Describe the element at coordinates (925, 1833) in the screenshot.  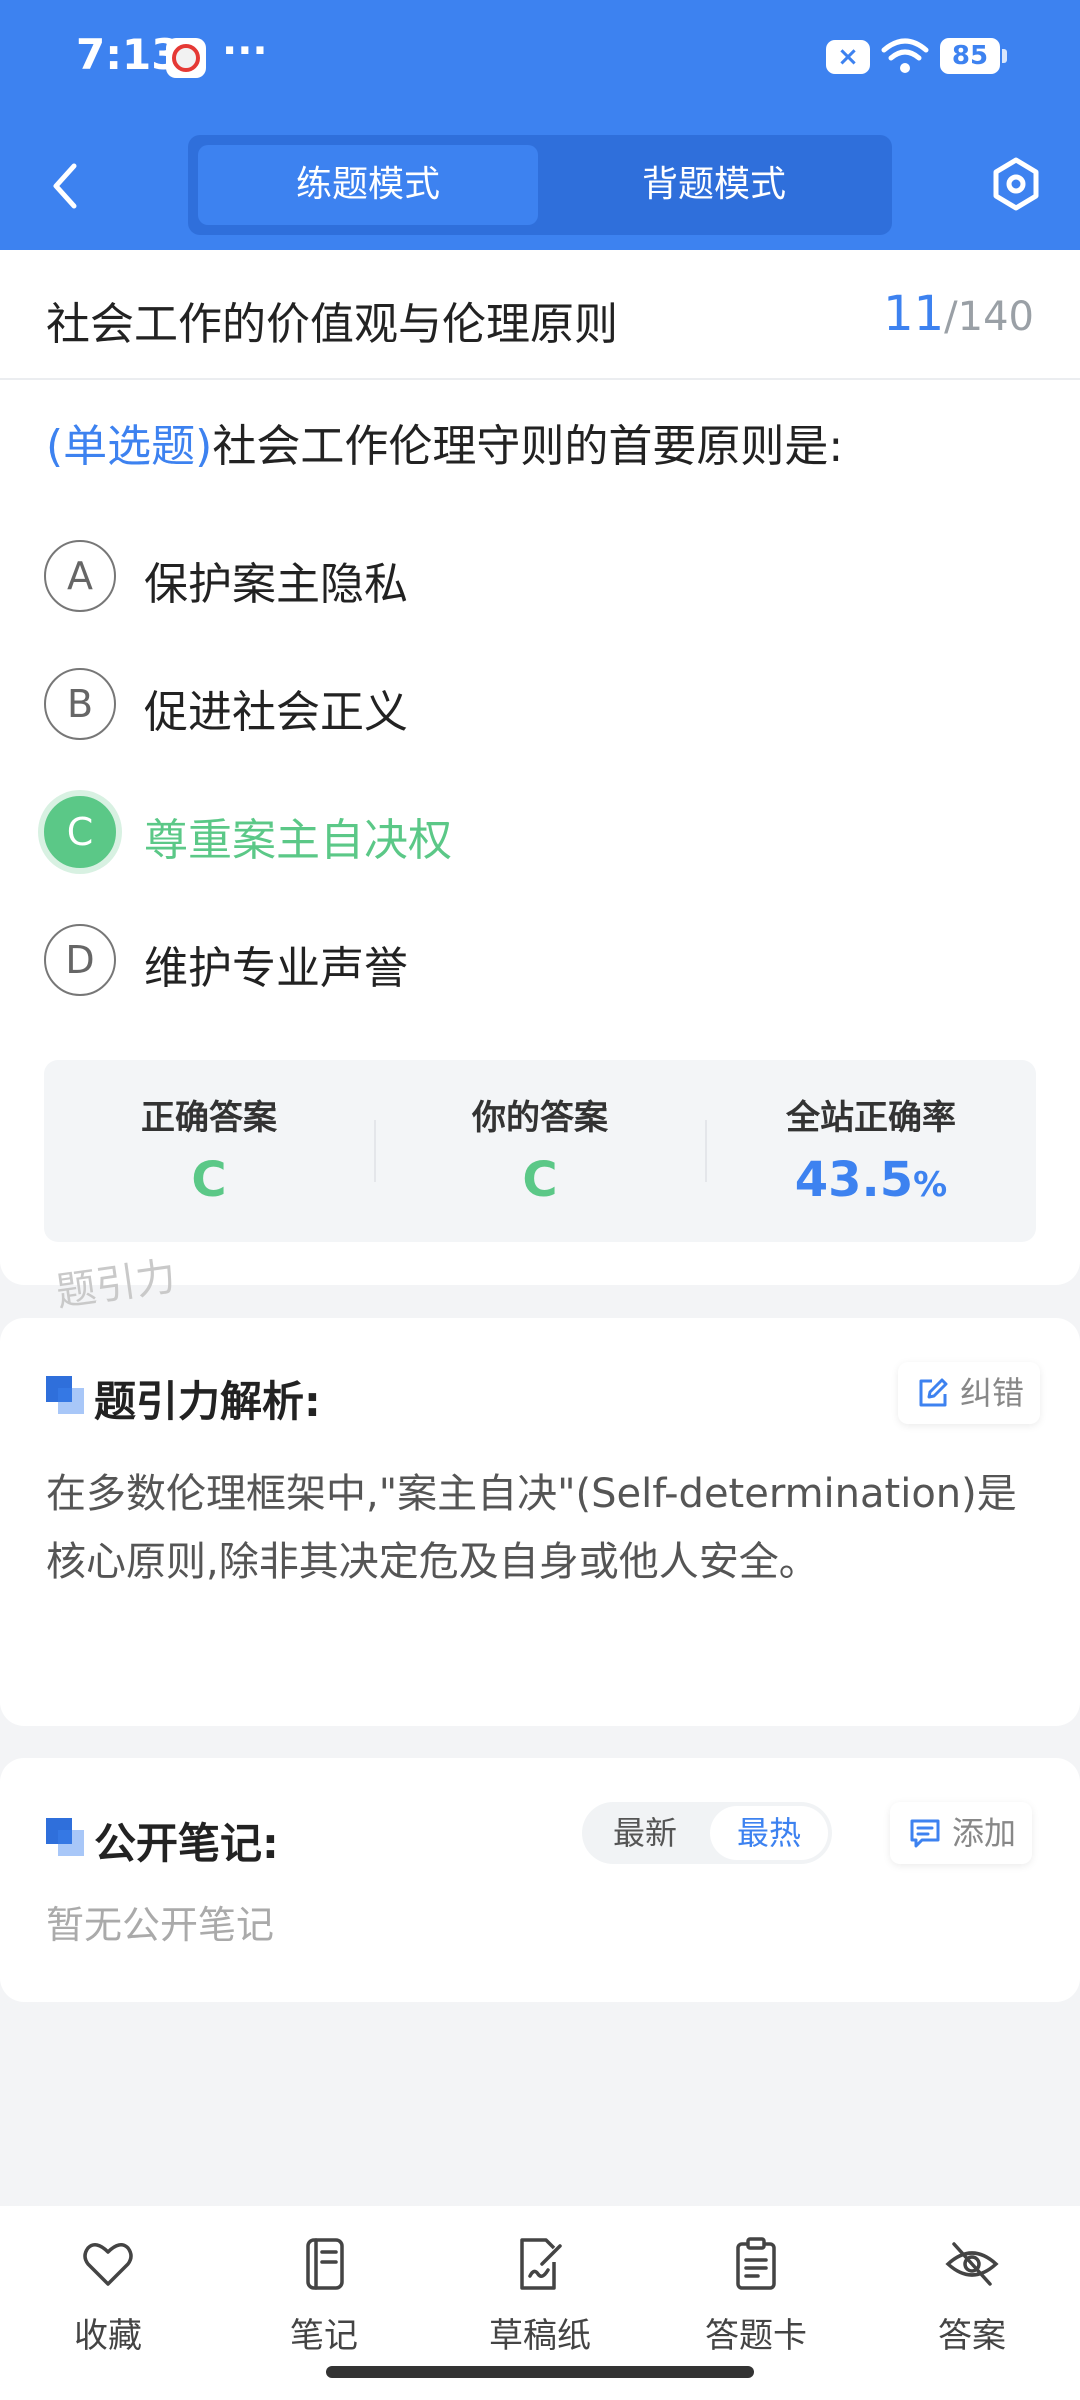
I see `comment-icon` at that location.